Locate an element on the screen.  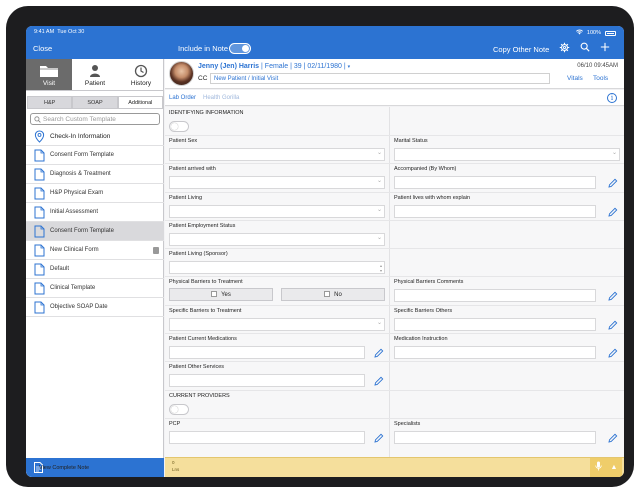
tab-hp: H&P is located at coordinates (50, 102).